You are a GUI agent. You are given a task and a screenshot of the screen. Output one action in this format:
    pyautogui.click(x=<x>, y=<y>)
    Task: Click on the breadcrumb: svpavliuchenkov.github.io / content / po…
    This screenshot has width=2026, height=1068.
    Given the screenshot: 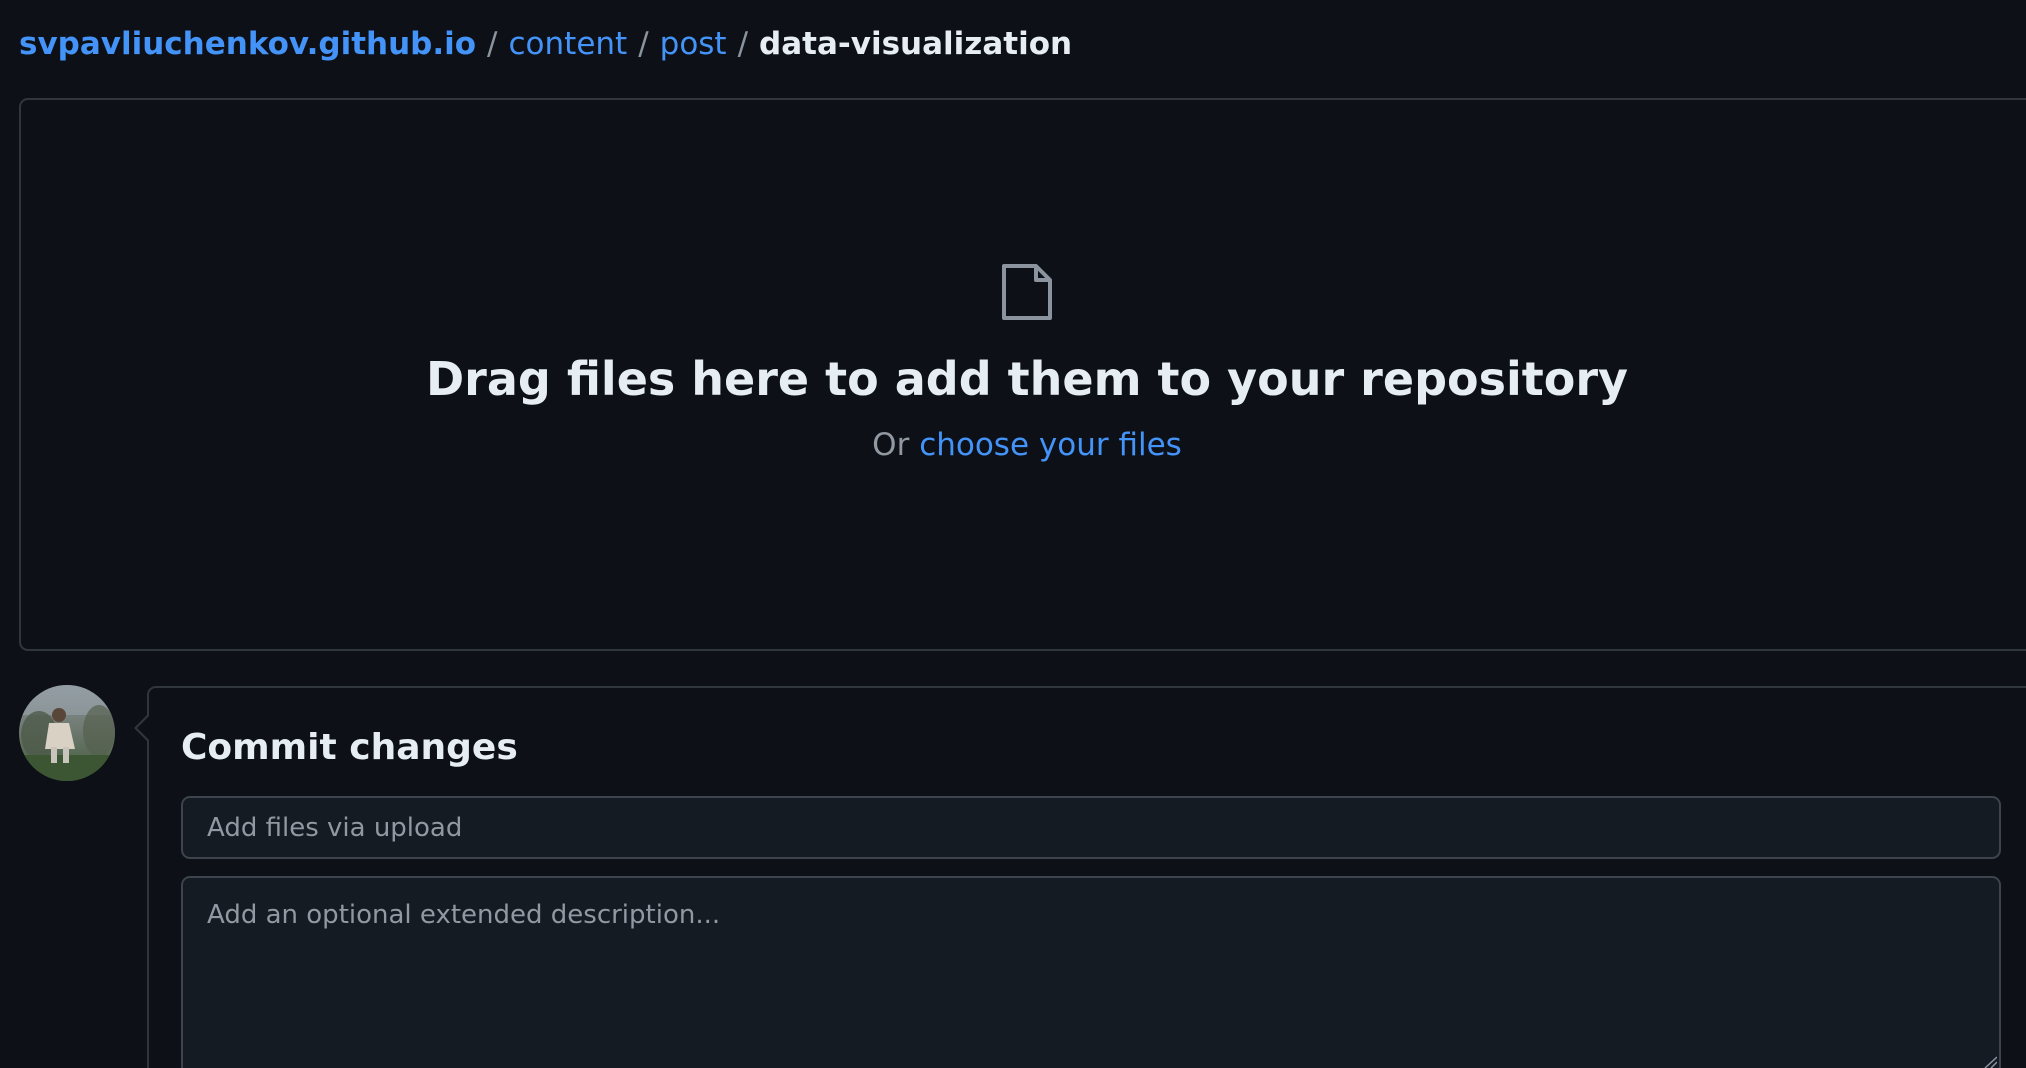 What is the action you would take?
    pyautogui.click(x=545, y=44)
    